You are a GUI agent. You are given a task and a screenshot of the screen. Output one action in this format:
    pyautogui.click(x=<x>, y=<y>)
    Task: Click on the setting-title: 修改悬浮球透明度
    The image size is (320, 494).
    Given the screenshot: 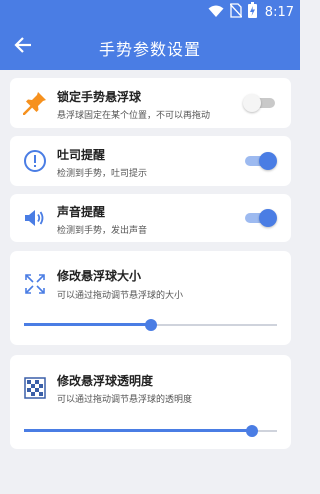 What is the action you would take?
    pyautogui.click(x=105, y=381)
    